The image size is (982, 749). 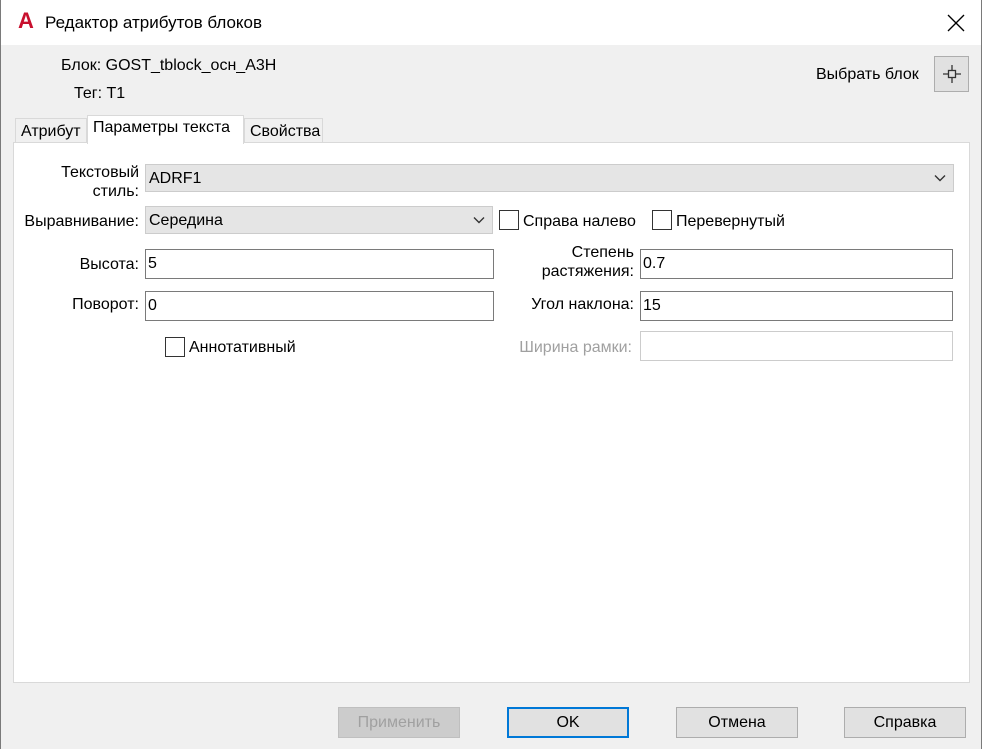 What do you see at coordinates (491, 22) in the screenshot?
I see `title-bar: A Редактор атрибутов блоков` at bounding box center [491, 22].